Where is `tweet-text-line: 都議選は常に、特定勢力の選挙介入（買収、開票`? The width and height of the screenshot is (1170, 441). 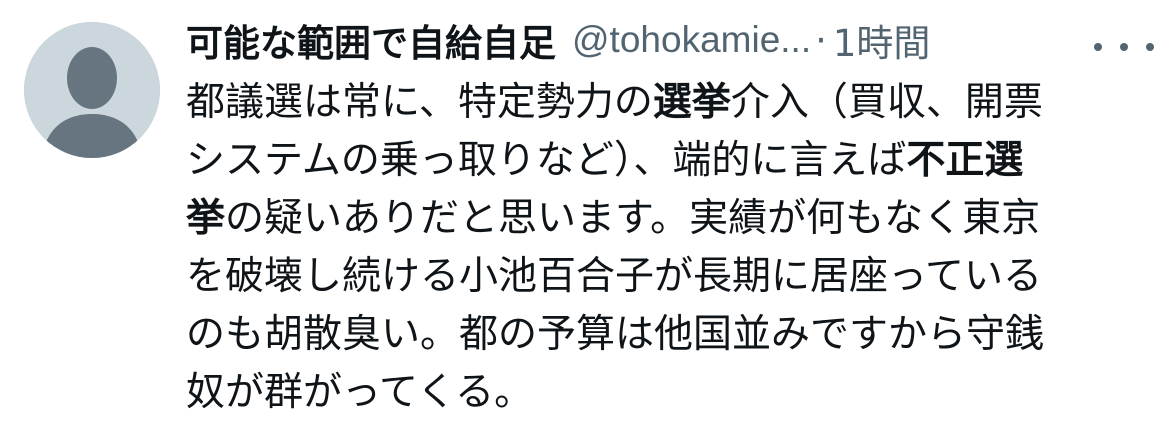 tweet-text-line: 都議選は常に、特定勢力の選挙介入（買収、開票 is located at coordinates (666, 103).